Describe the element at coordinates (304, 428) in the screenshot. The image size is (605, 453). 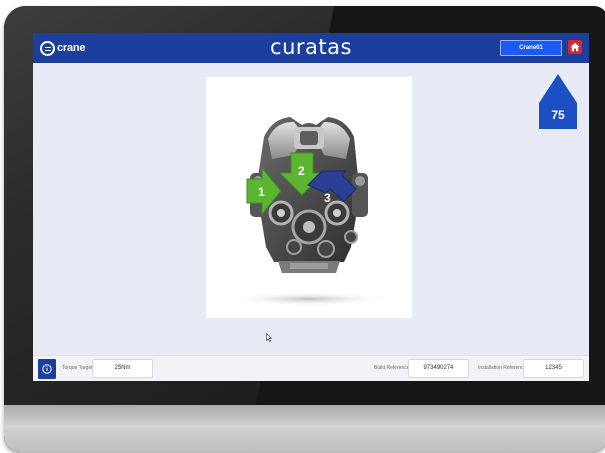
I see `monitor-chin` at that location.